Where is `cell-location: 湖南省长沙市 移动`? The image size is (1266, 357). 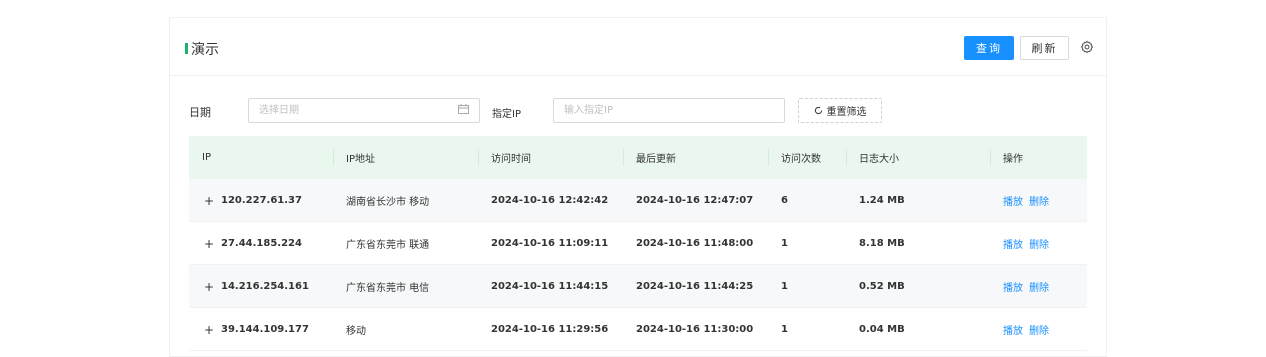
cell-location: 湖南省长沙市 移动 is located at coordinates (388, 202).